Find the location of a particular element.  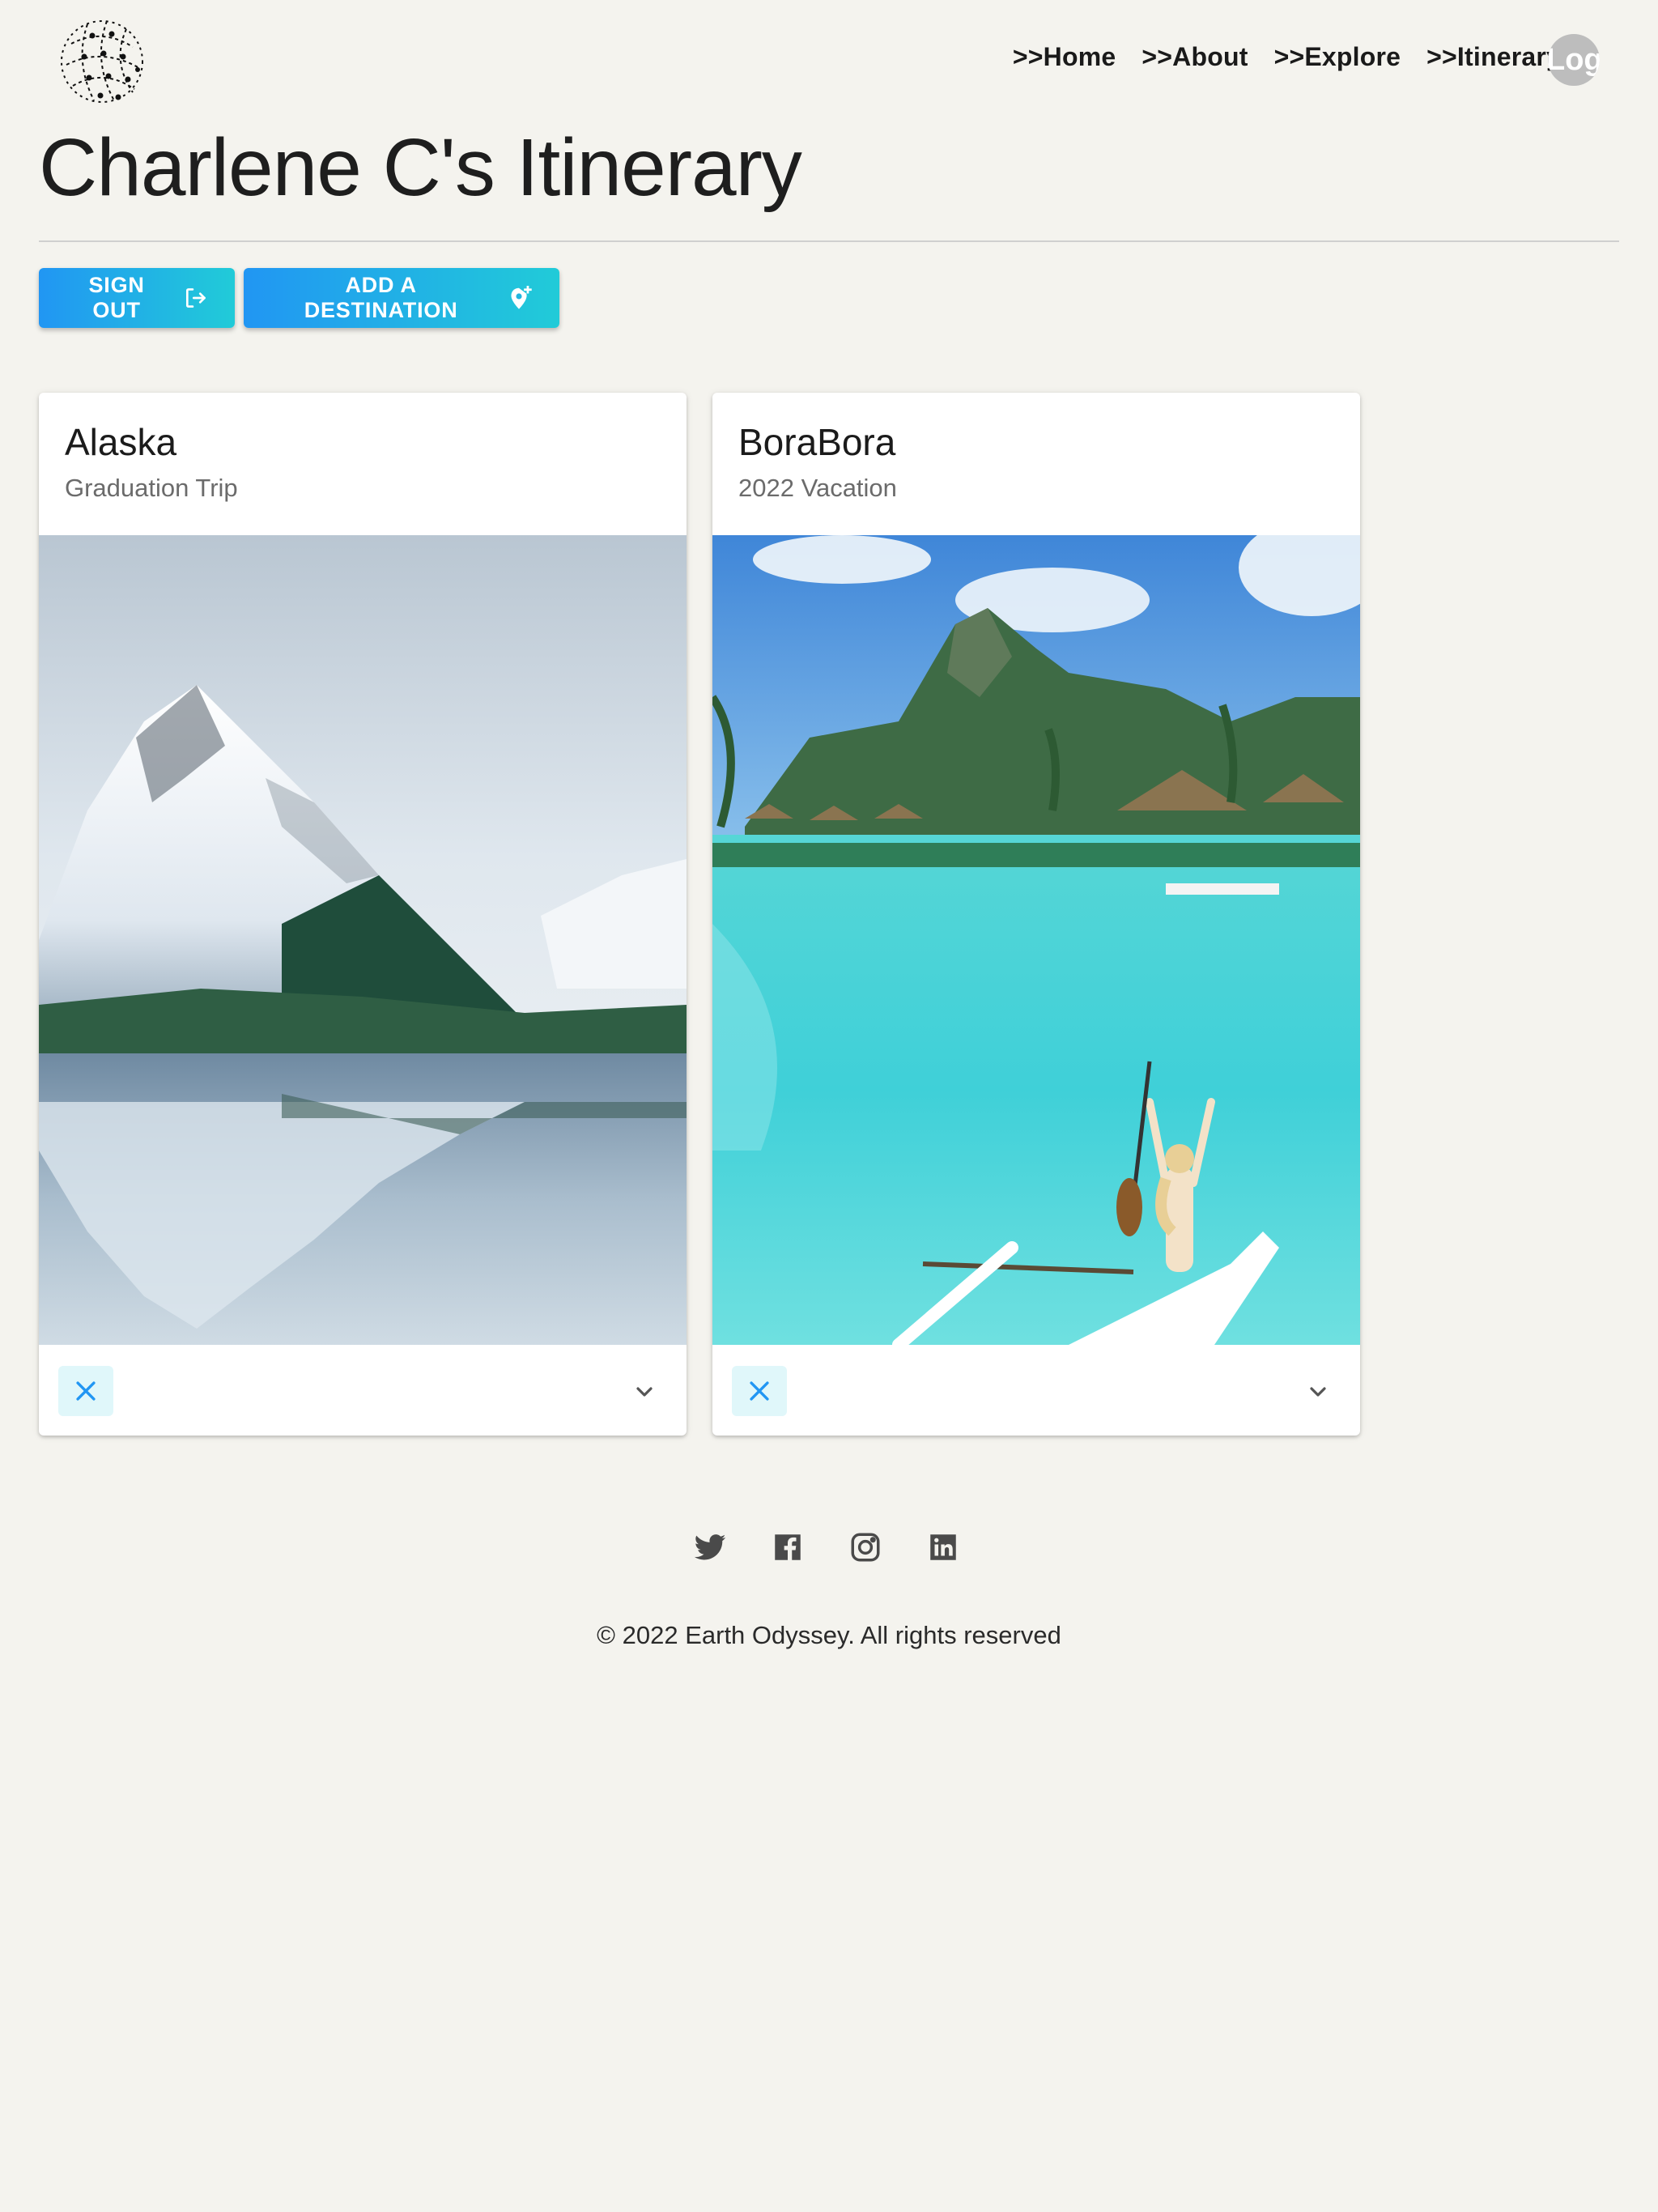

nav-about: >>About is located at coordinates (1194, 57).